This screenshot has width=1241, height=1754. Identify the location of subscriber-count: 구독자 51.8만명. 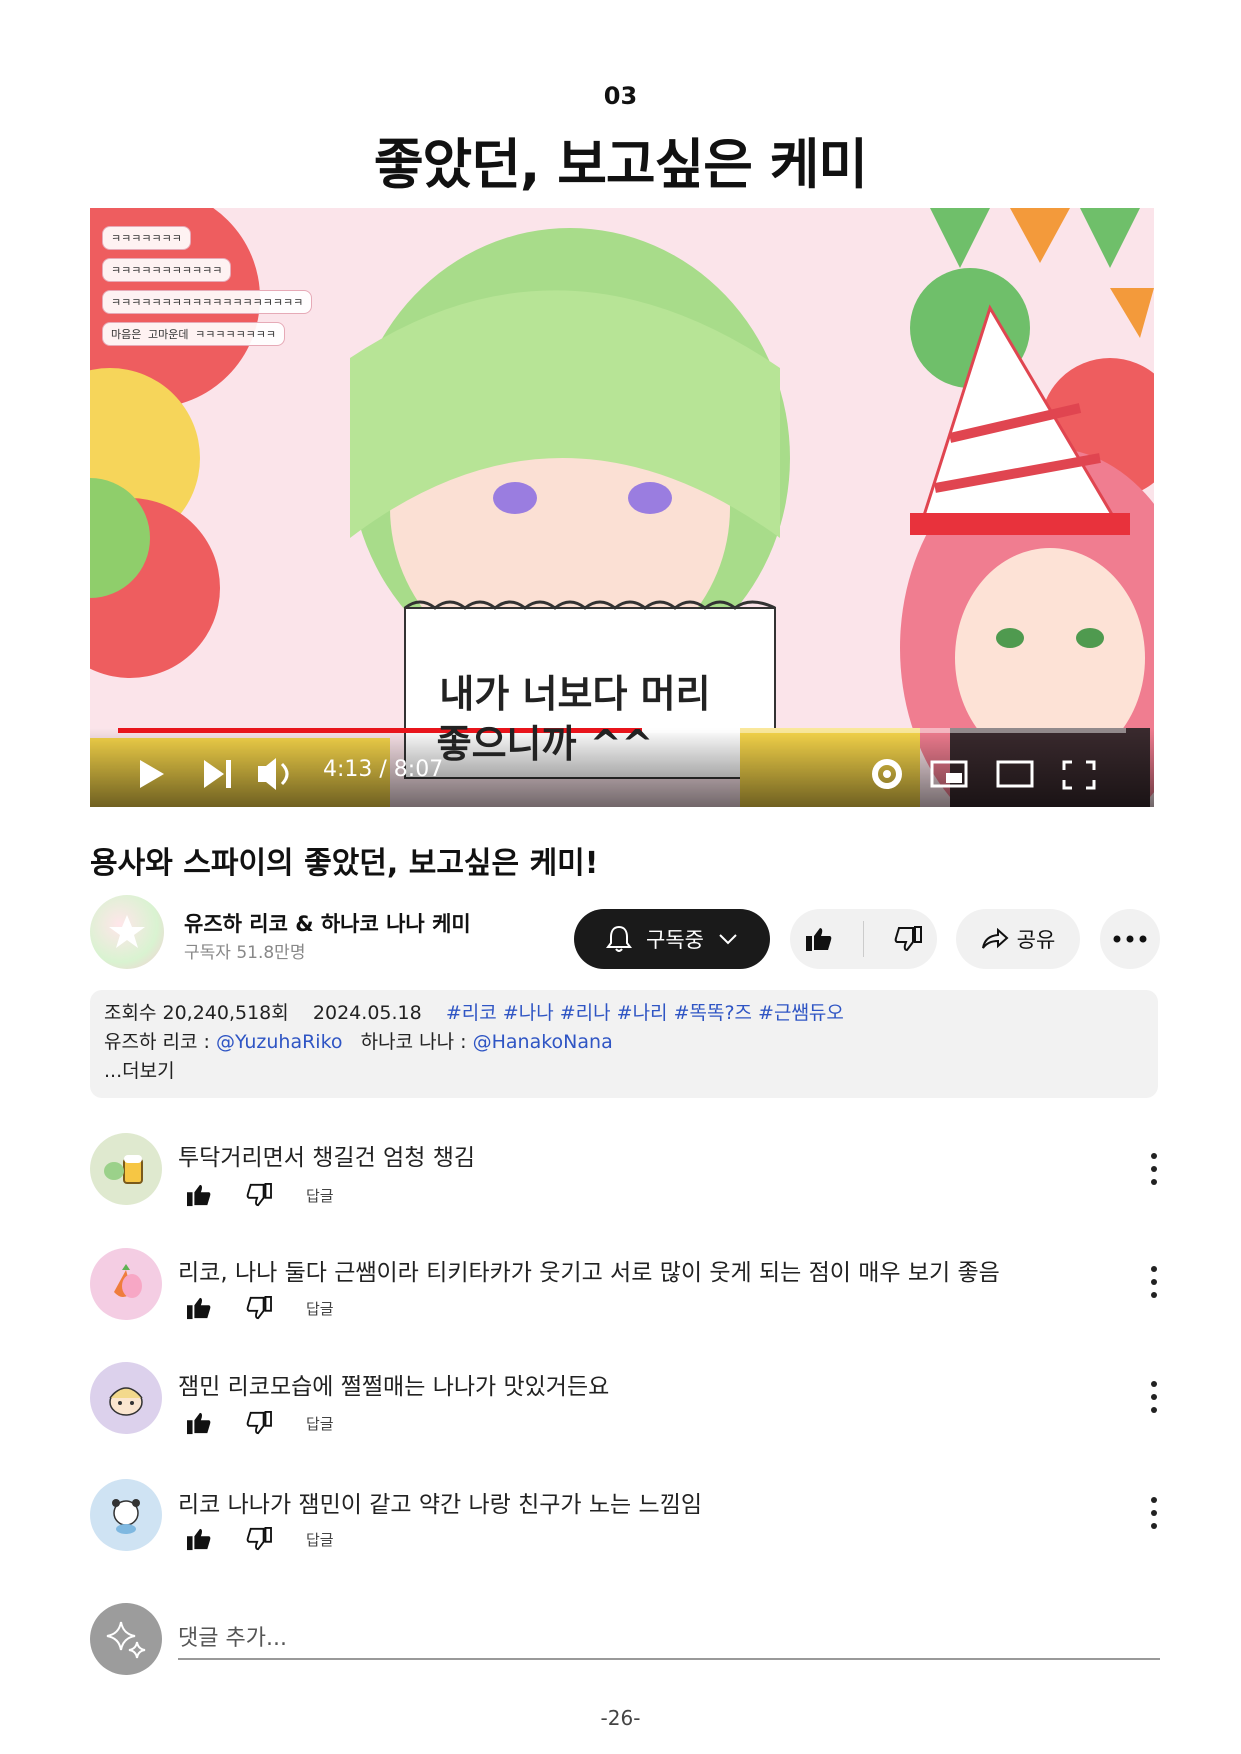
(245, 953).